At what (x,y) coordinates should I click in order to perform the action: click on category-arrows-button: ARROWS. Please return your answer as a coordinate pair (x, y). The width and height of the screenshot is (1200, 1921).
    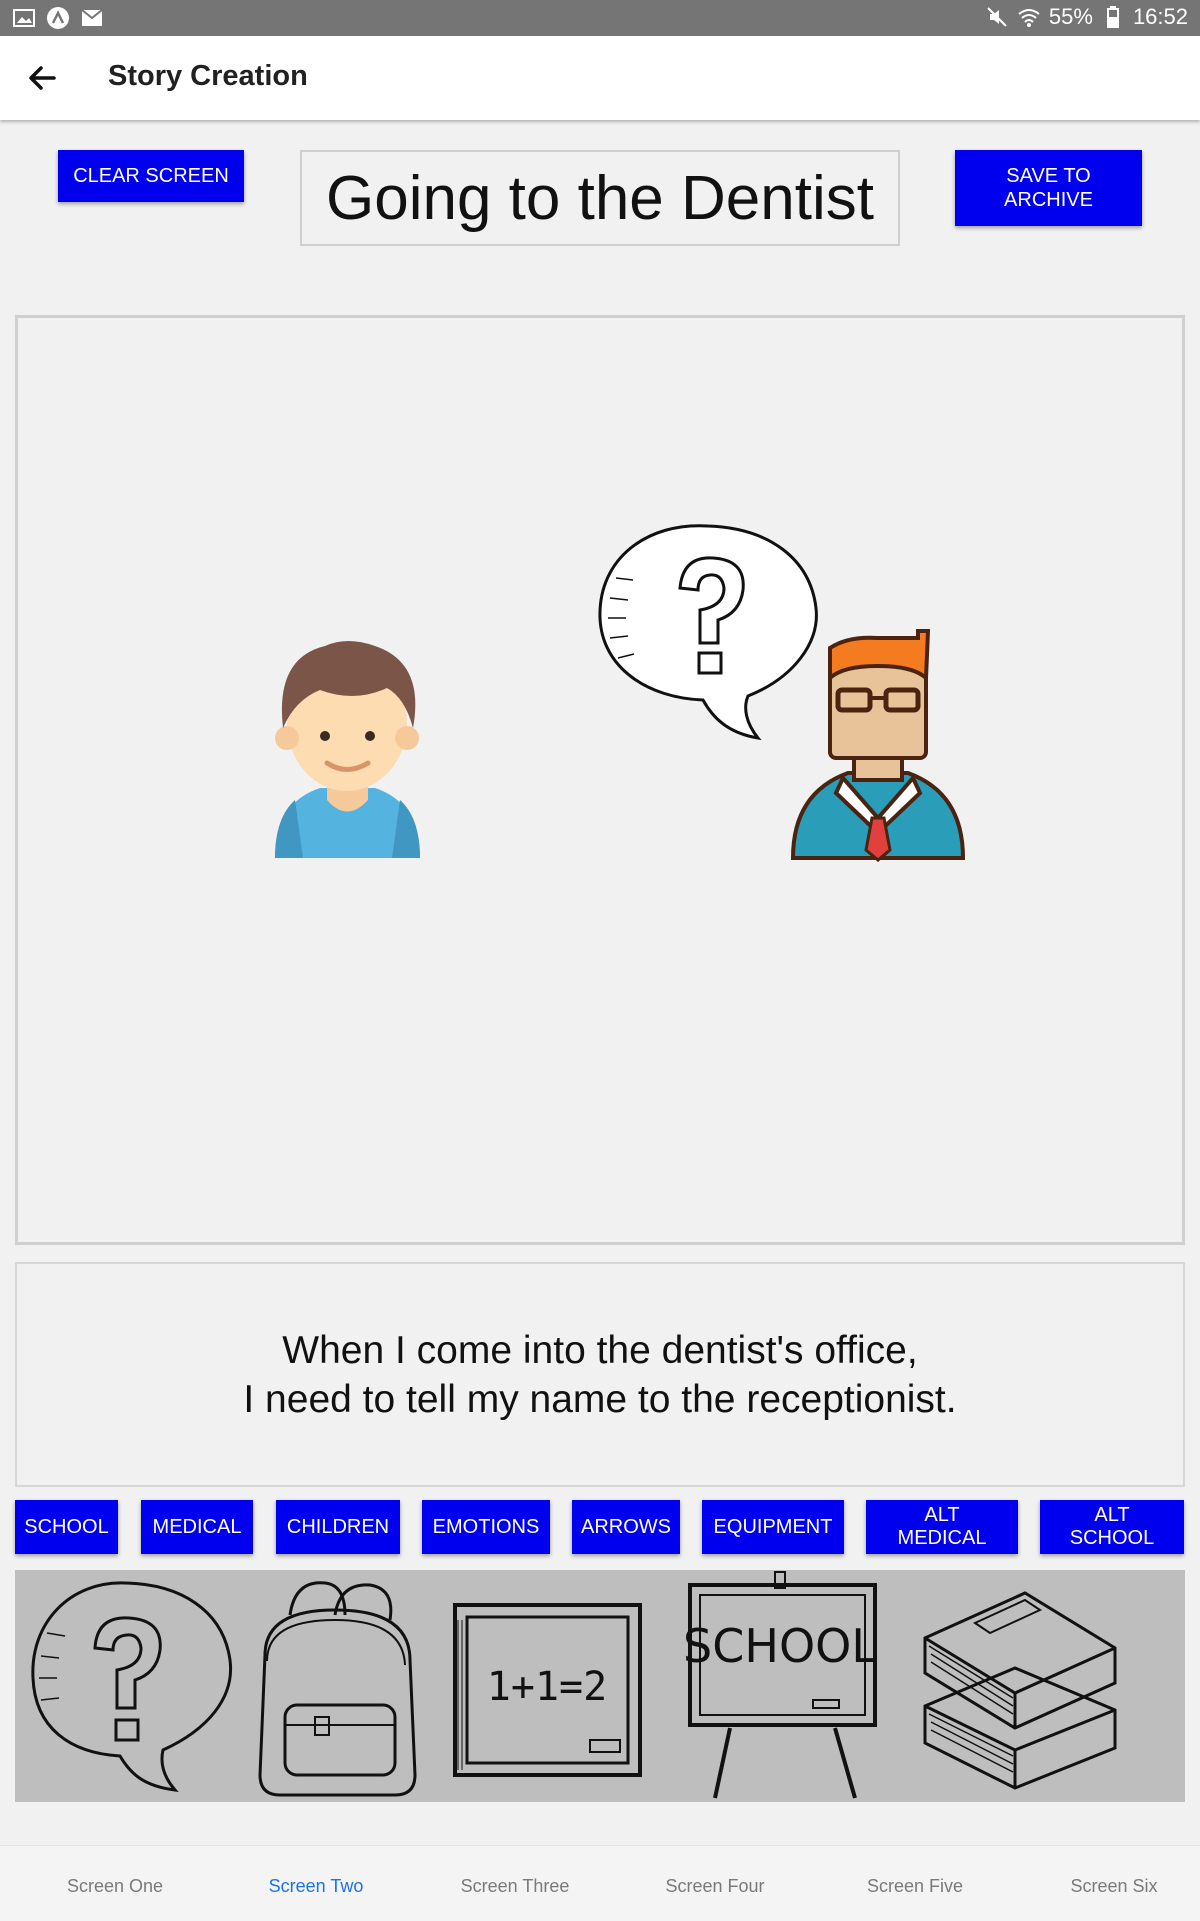
    Looking at the image, I should click on (626, 1527).